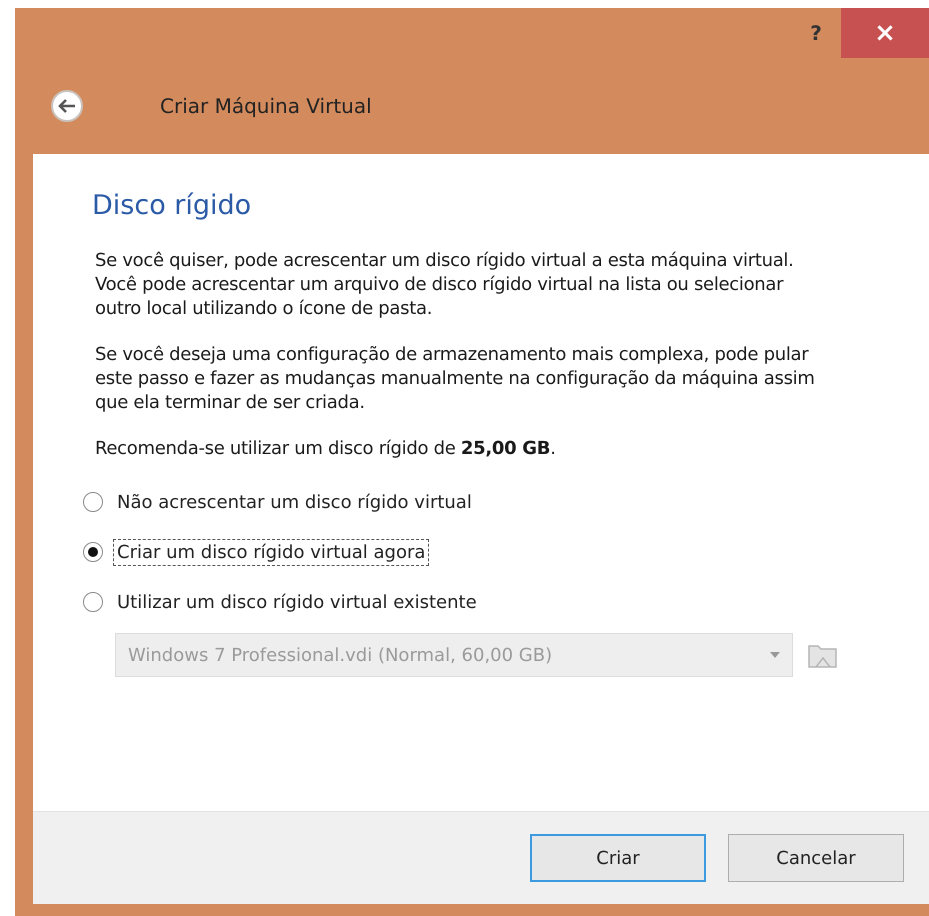 The height and width of the screenshot is (916, 929). Describe the element at coordinates (885, 33) in the screenshot. I see `close-button: ×` at that location.